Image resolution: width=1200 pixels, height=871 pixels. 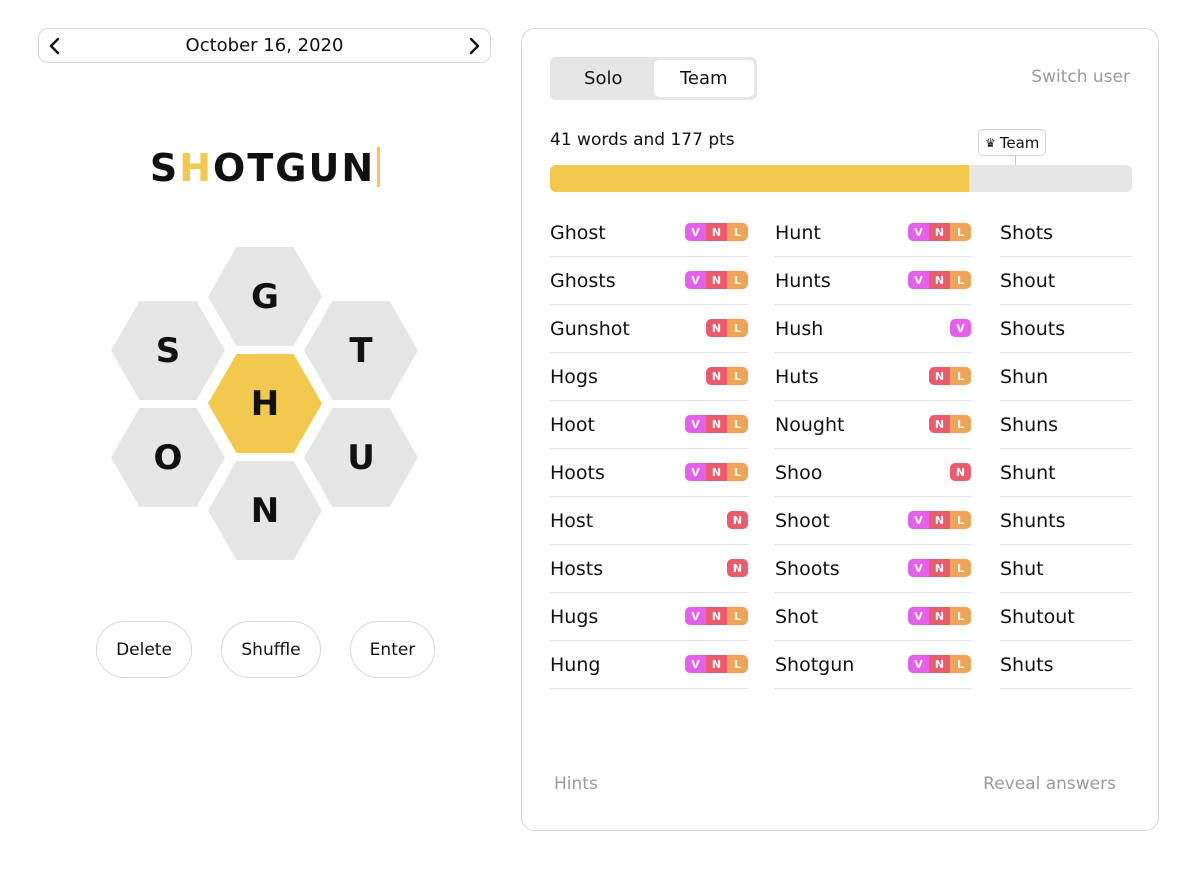 I want to click on hex-letter: U, so click(x=361, y=457).